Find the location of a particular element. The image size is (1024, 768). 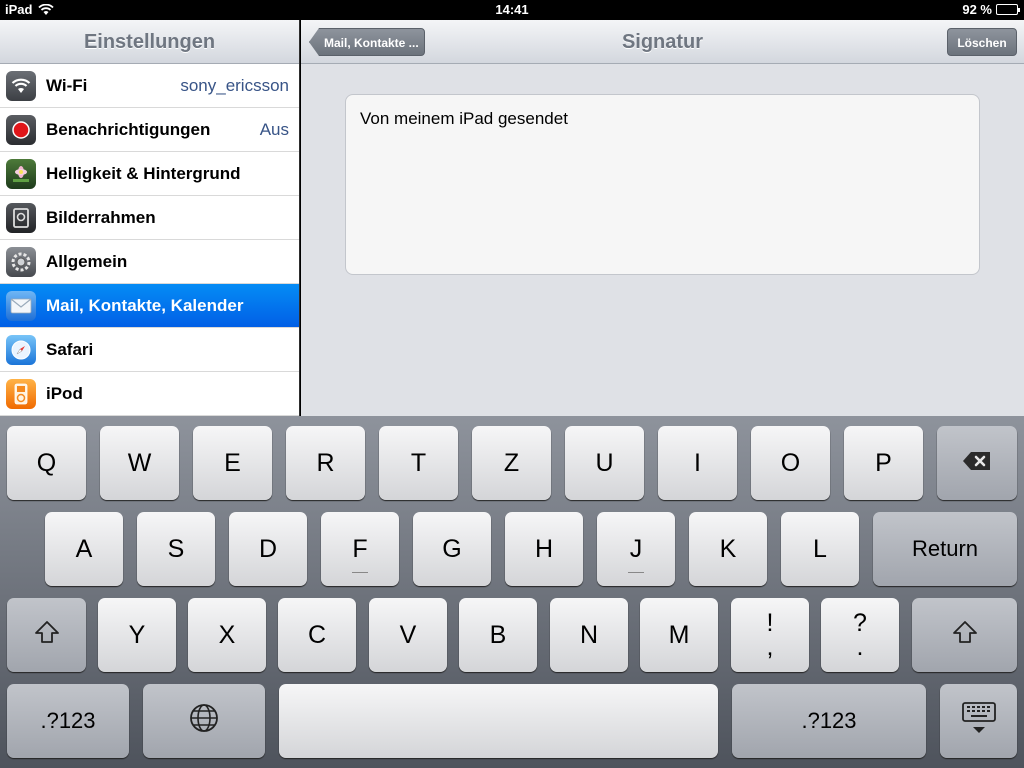

key-m: M is located at coordinates (679, 635).